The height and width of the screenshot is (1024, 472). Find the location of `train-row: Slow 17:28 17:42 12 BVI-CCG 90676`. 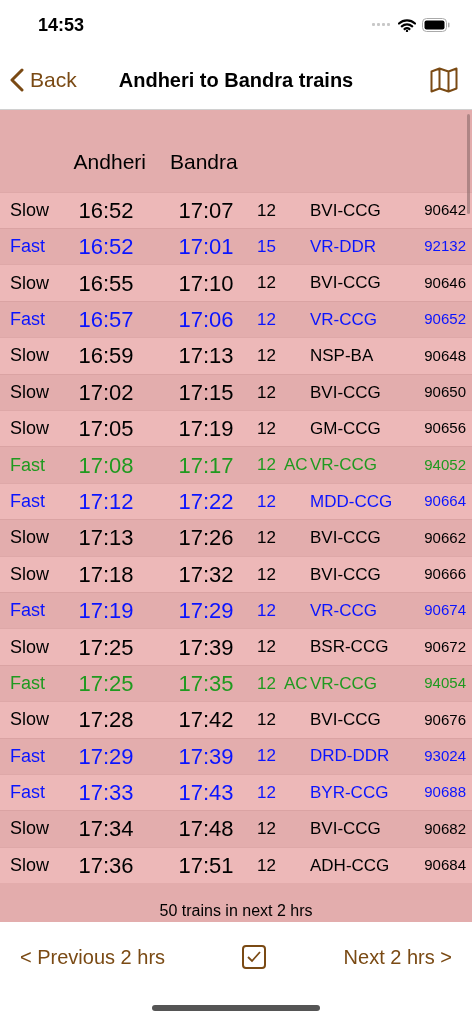

train-row: Slow 17:28 17:42 12 BVI-CCG 90676 is located at coordinates (236, 719).